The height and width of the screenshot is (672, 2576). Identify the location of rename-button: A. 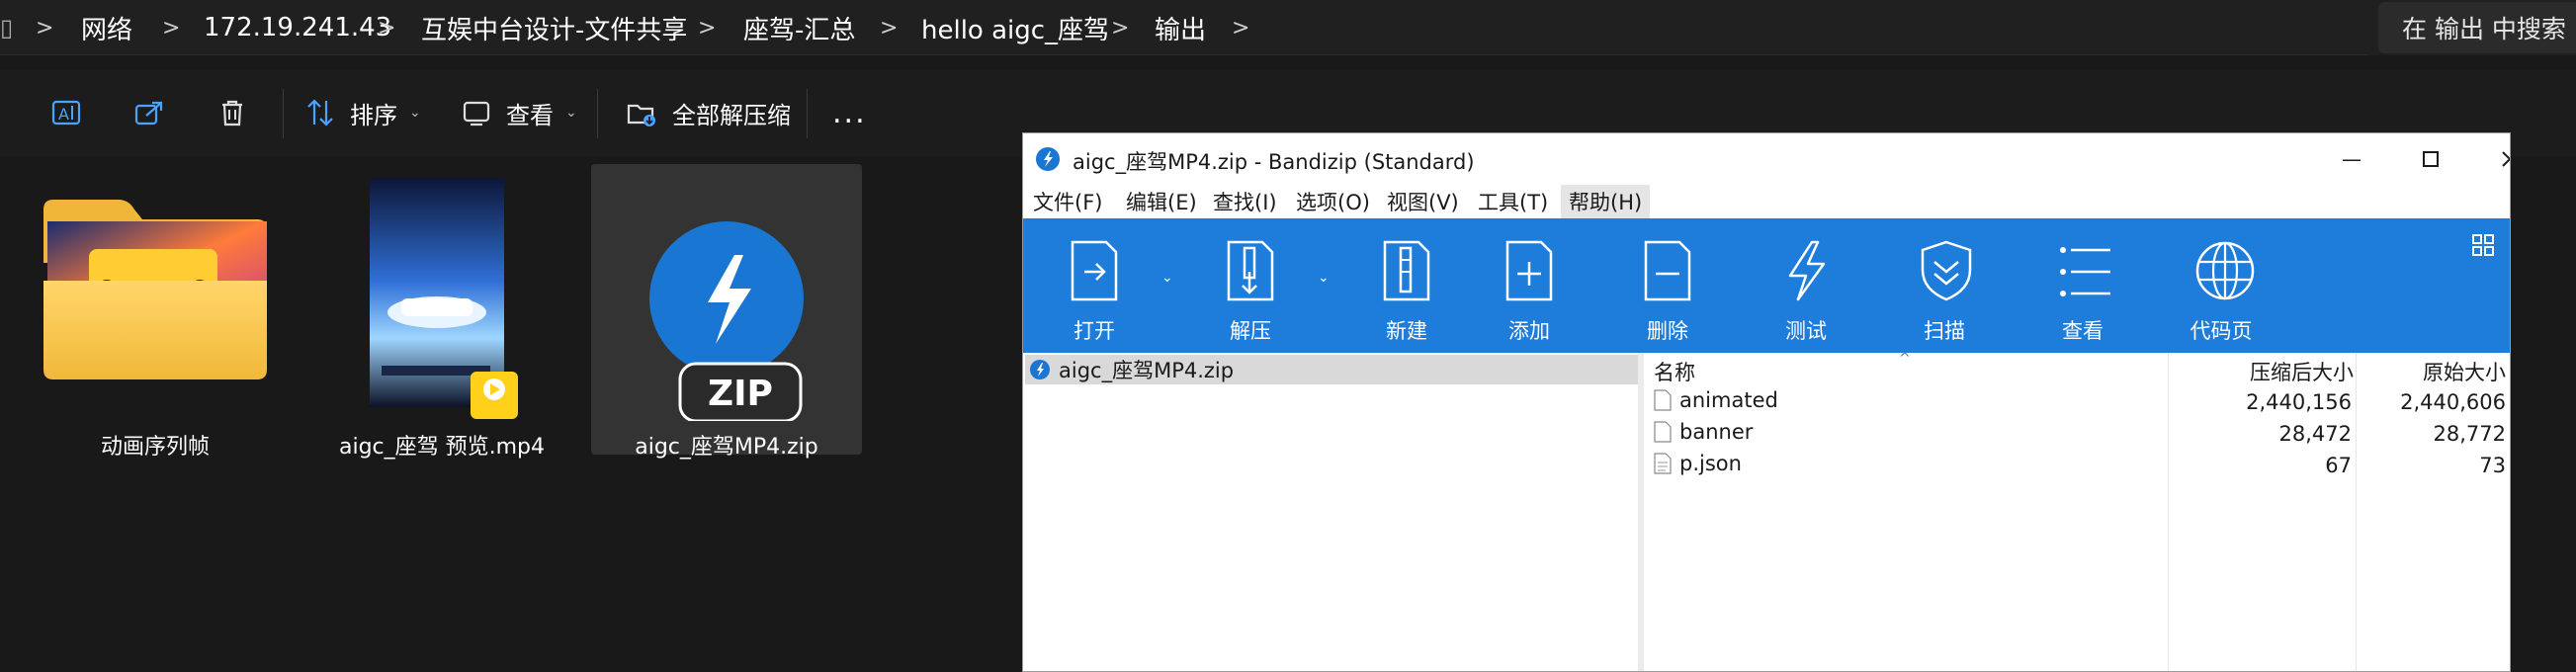
(66, 112).